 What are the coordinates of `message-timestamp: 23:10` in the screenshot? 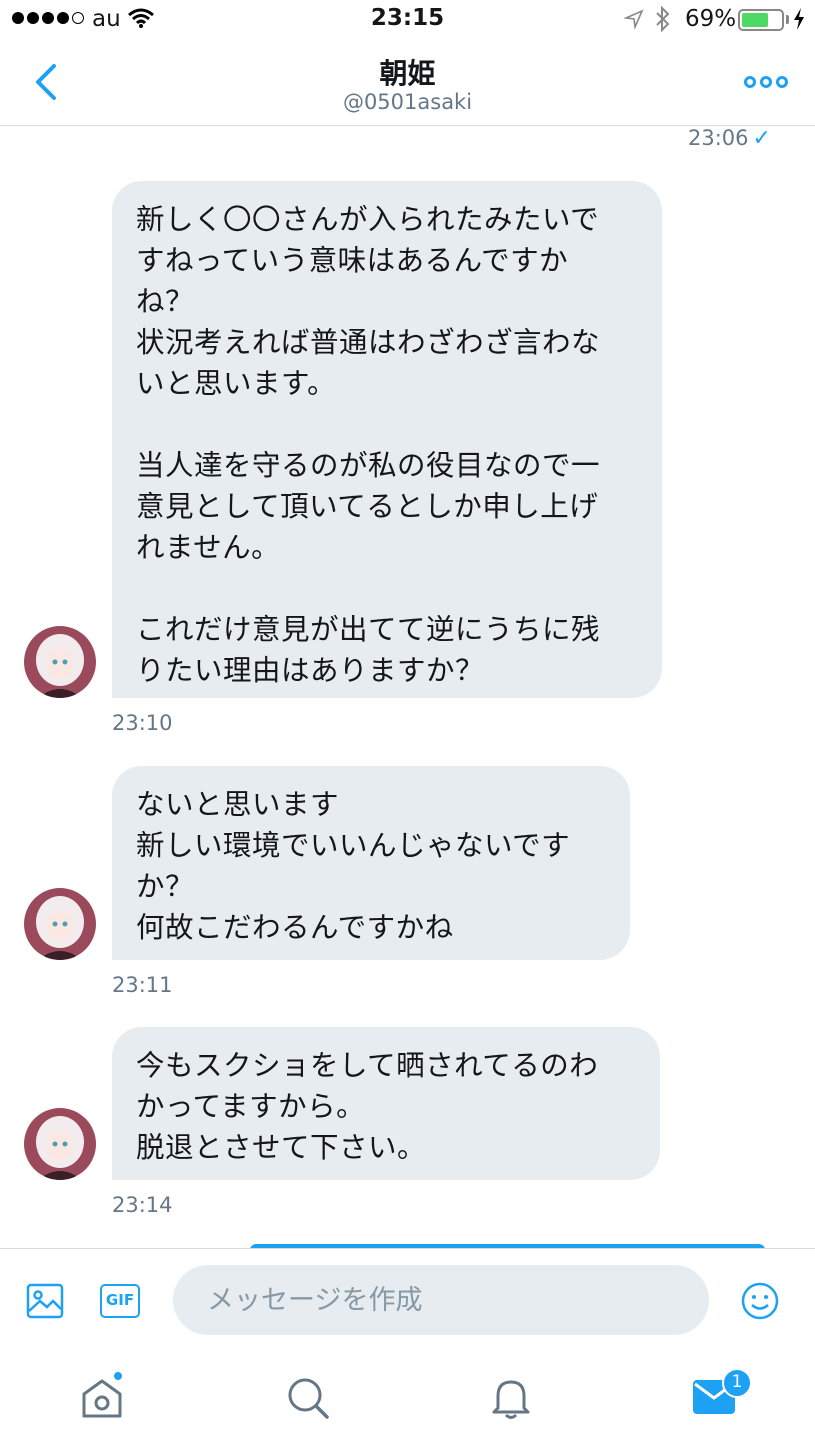 It's located at (142, 723).